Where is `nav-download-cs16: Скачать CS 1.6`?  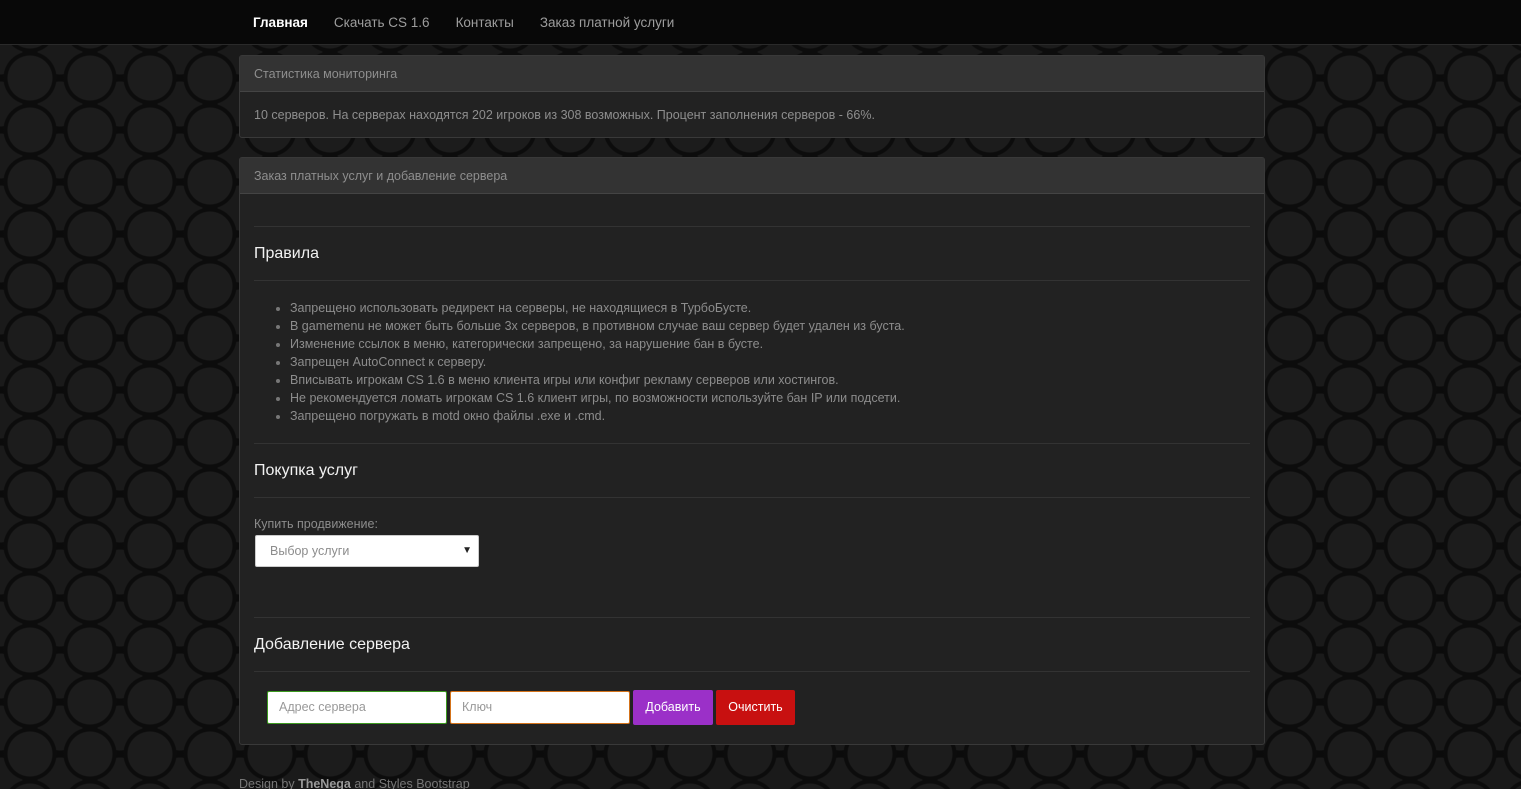 nav-download-cs16: Скачать CS 1.6 is located at coordinates (382, 22).